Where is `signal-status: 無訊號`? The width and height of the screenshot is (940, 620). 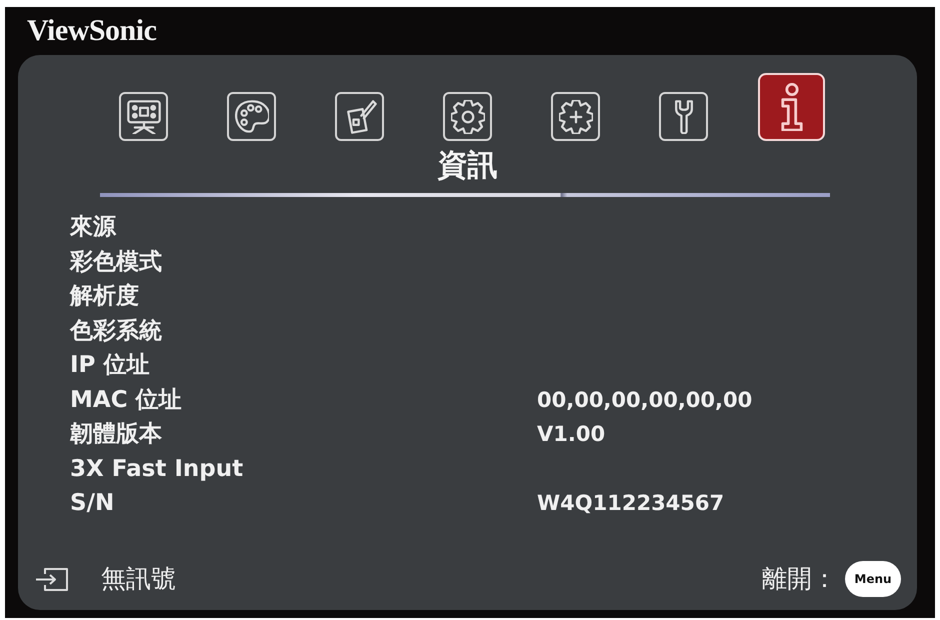 signal-status: 無訊號 is located at coordinates (138, 579).